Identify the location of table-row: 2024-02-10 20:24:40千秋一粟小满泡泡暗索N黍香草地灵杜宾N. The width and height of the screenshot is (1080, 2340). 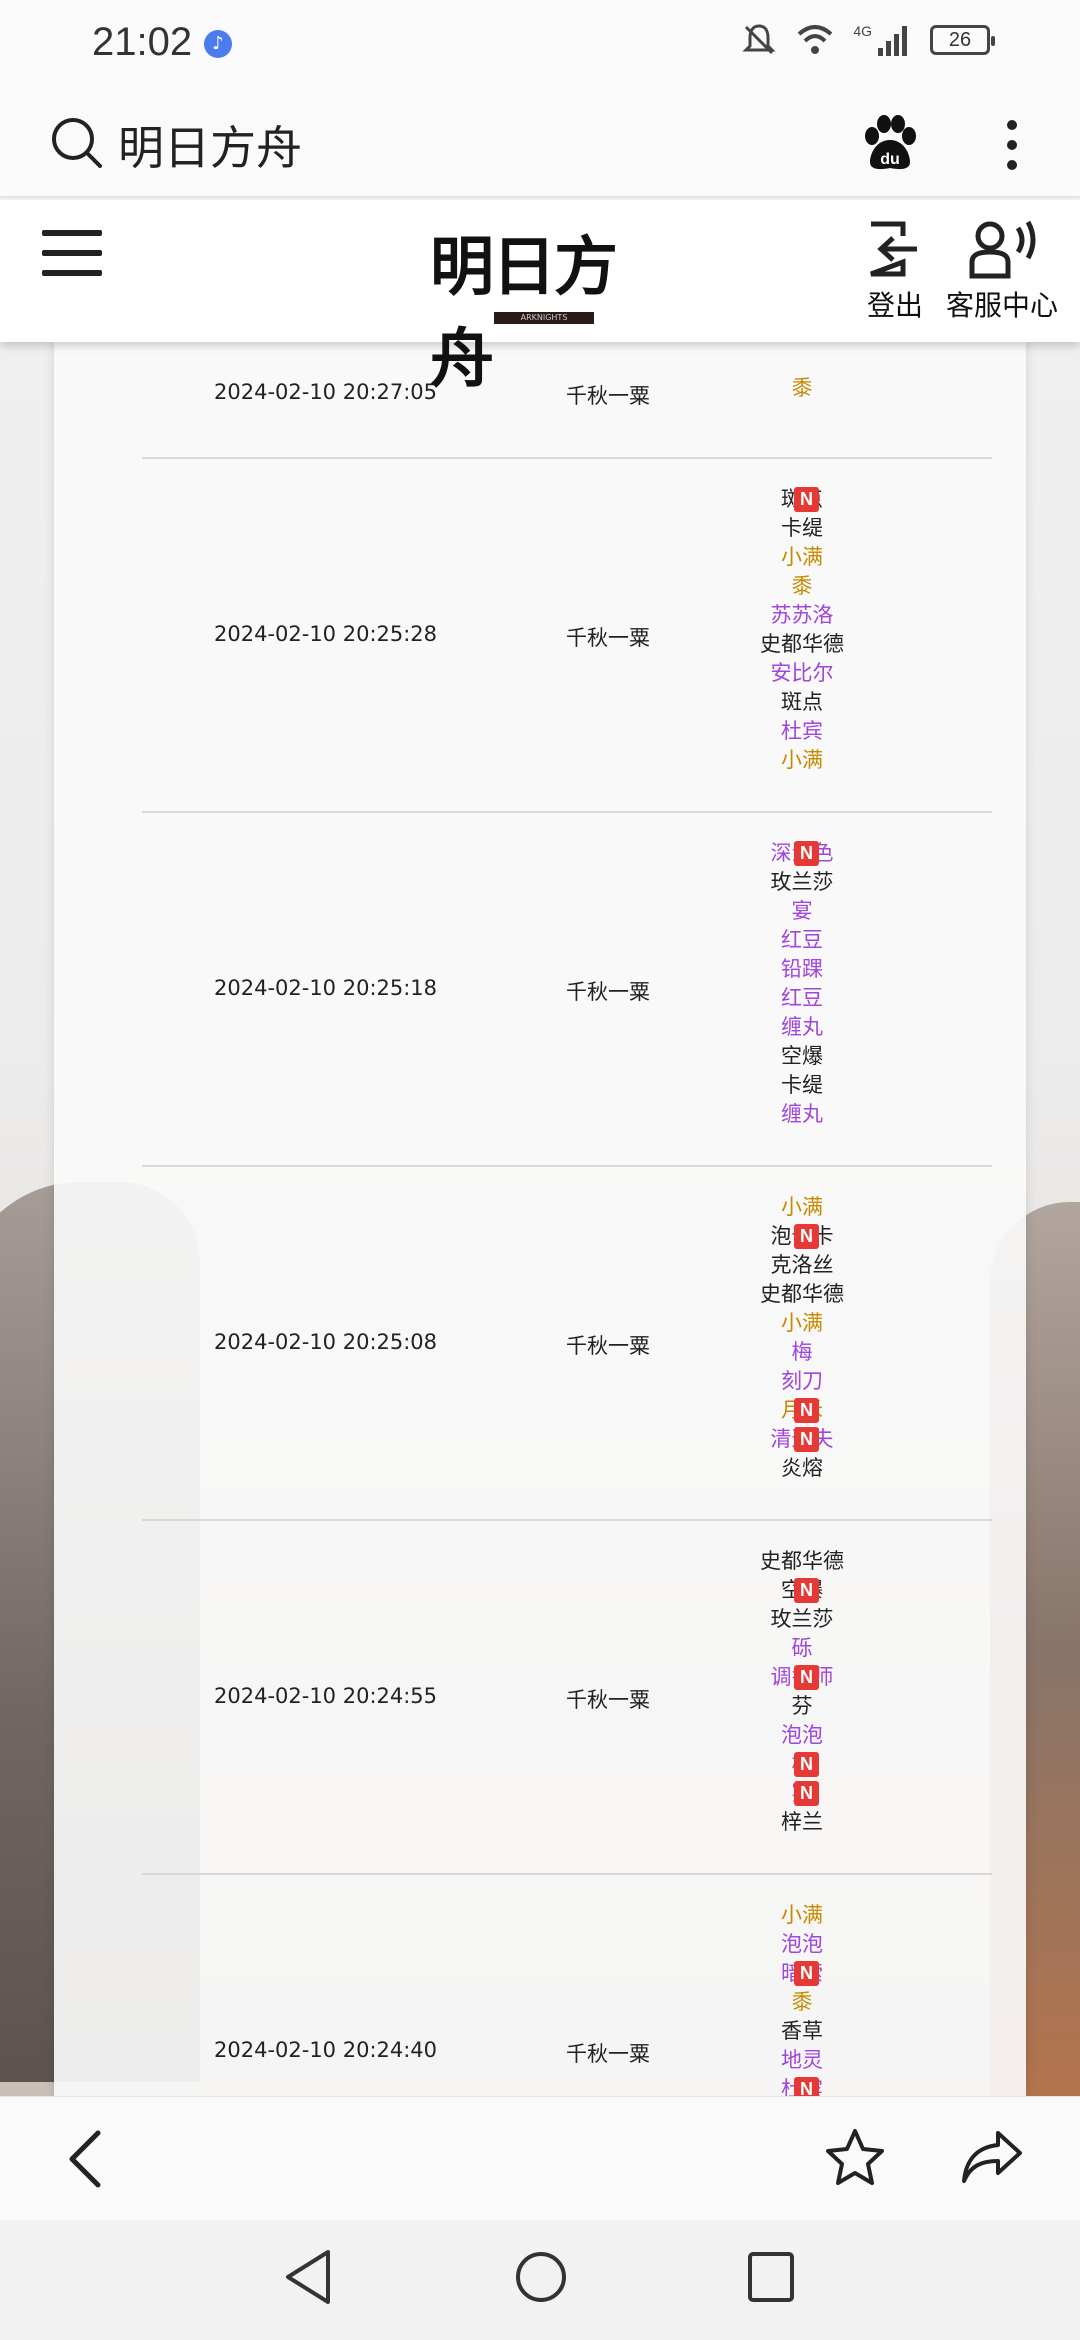
(567, 1985).